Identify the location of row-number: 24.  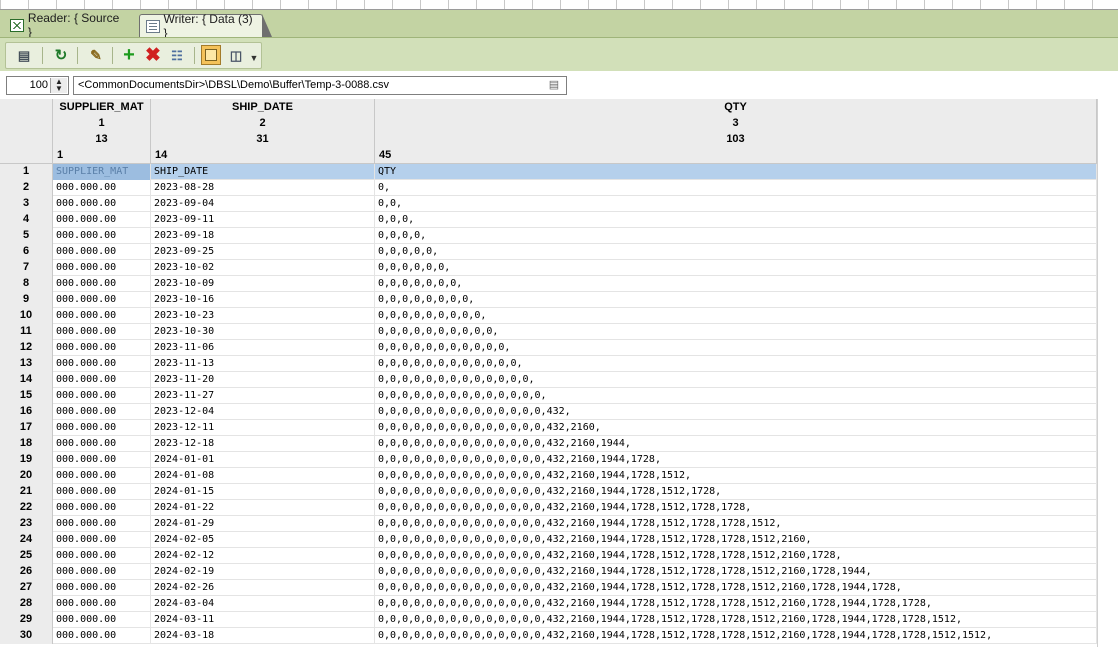
(26, 540).